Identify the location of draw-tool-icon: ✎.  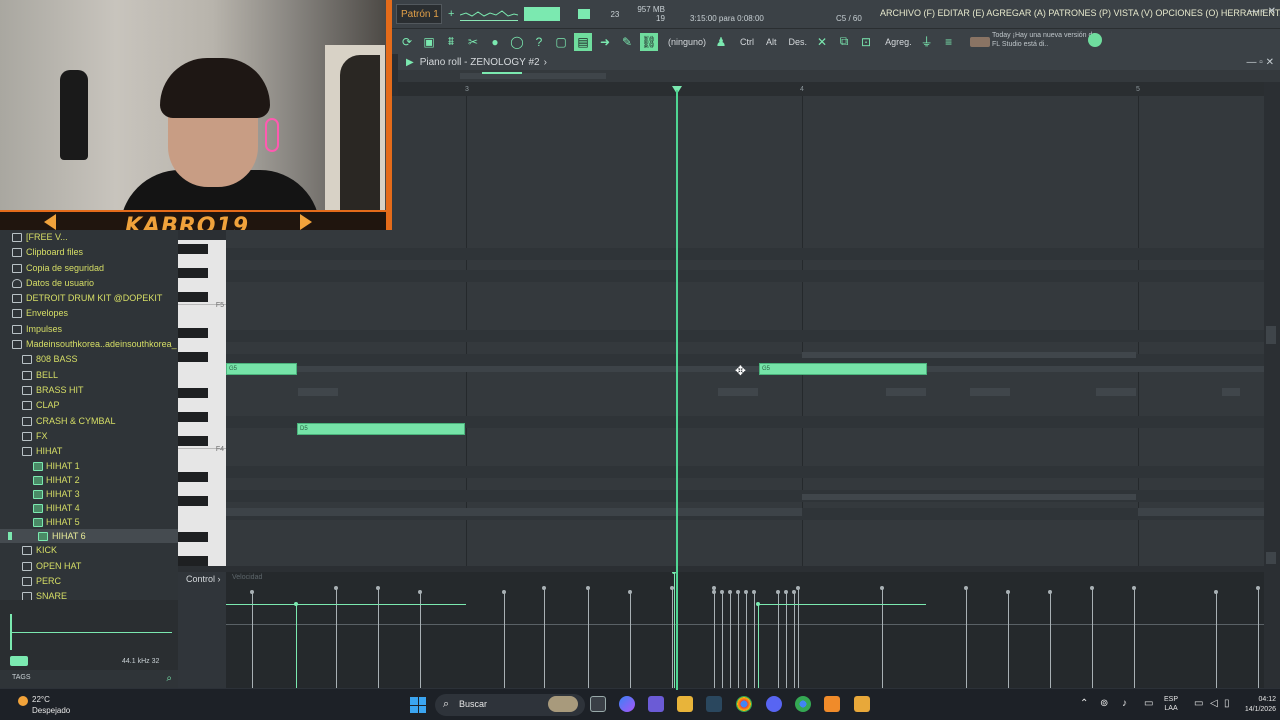
(627, 42).